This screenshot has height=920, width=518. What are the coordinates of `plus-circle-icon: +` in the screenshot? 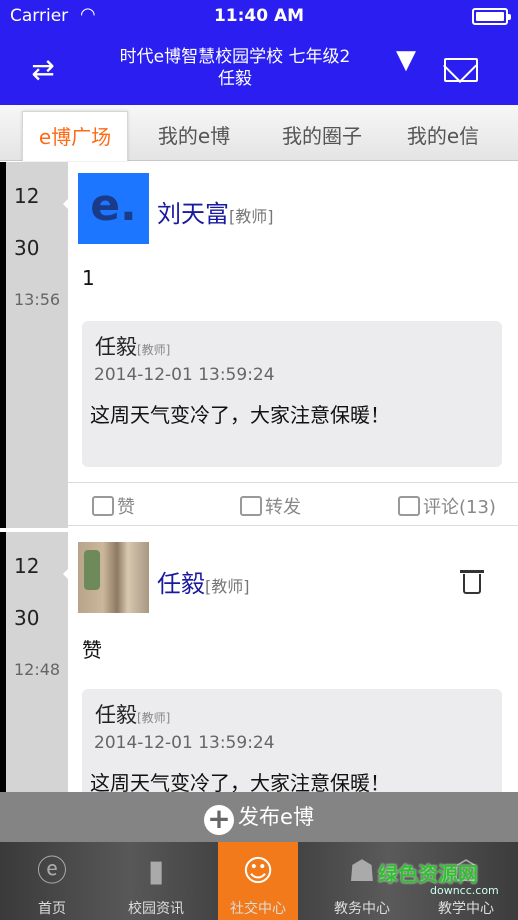 It's located at (219, 820).